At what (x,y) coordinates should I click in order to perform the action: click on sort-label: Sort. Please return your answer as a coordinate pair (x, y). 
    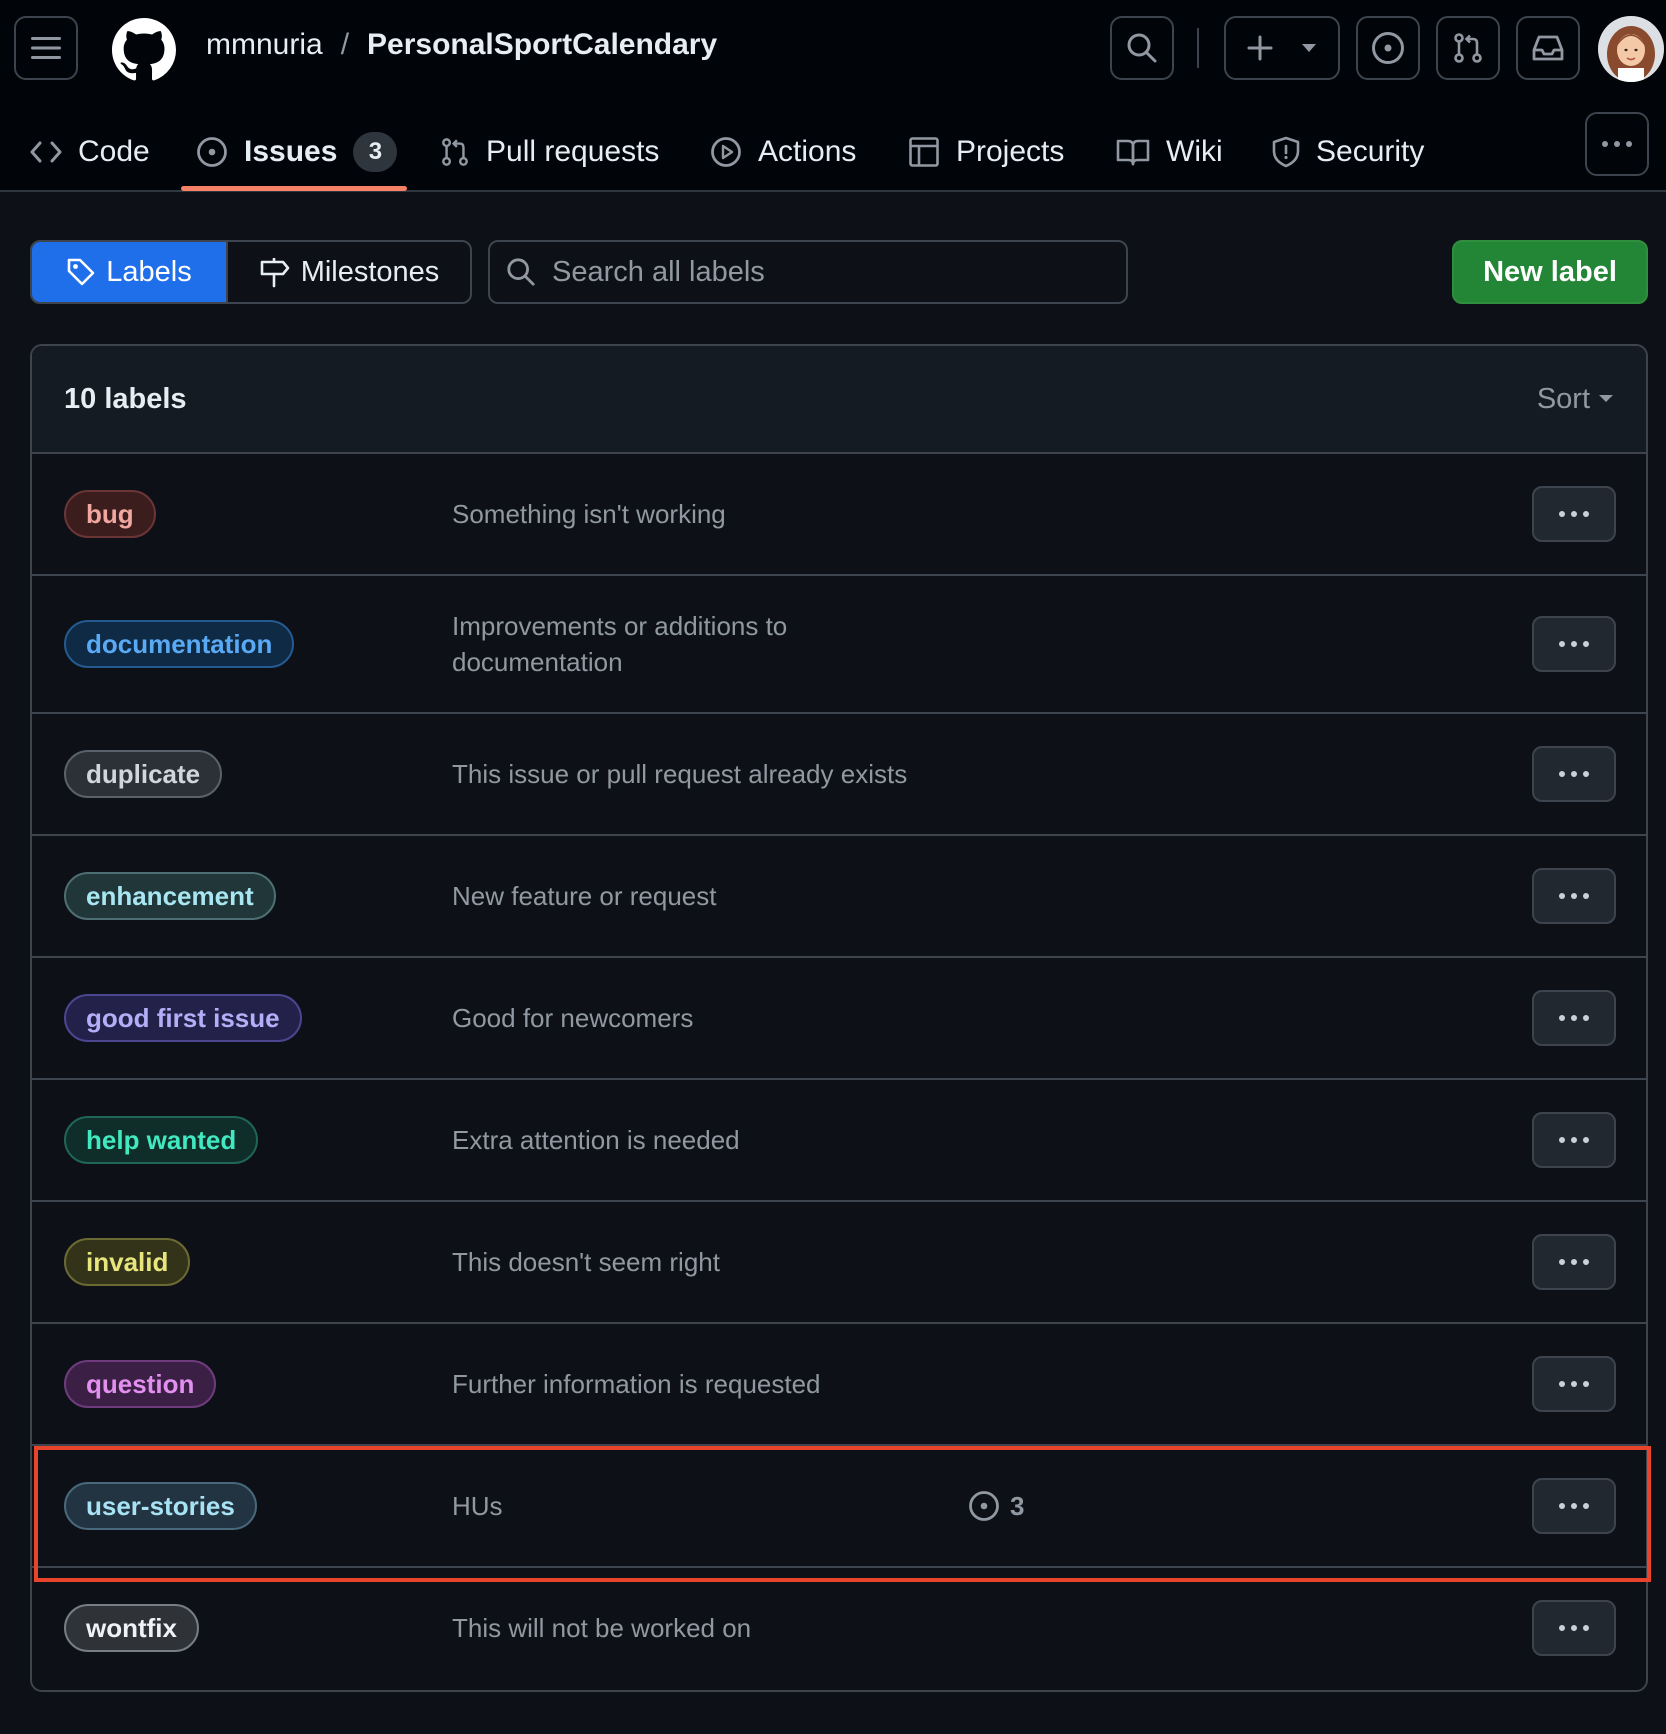
    Looking at the image, I should click on (1563, 398).